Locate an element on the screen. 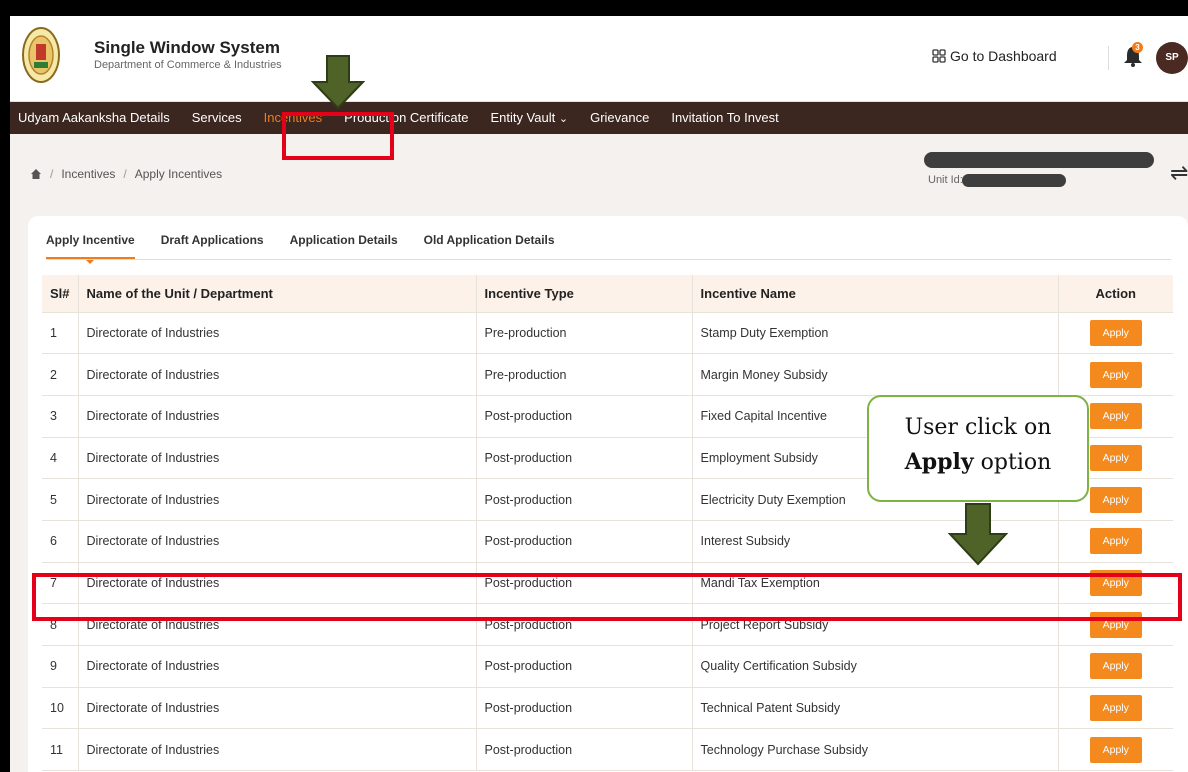 Image resolution: width=1188 pixels, height=772 pixels. header-incentive-type: Incentive Type is located at coordinates (584, 294).